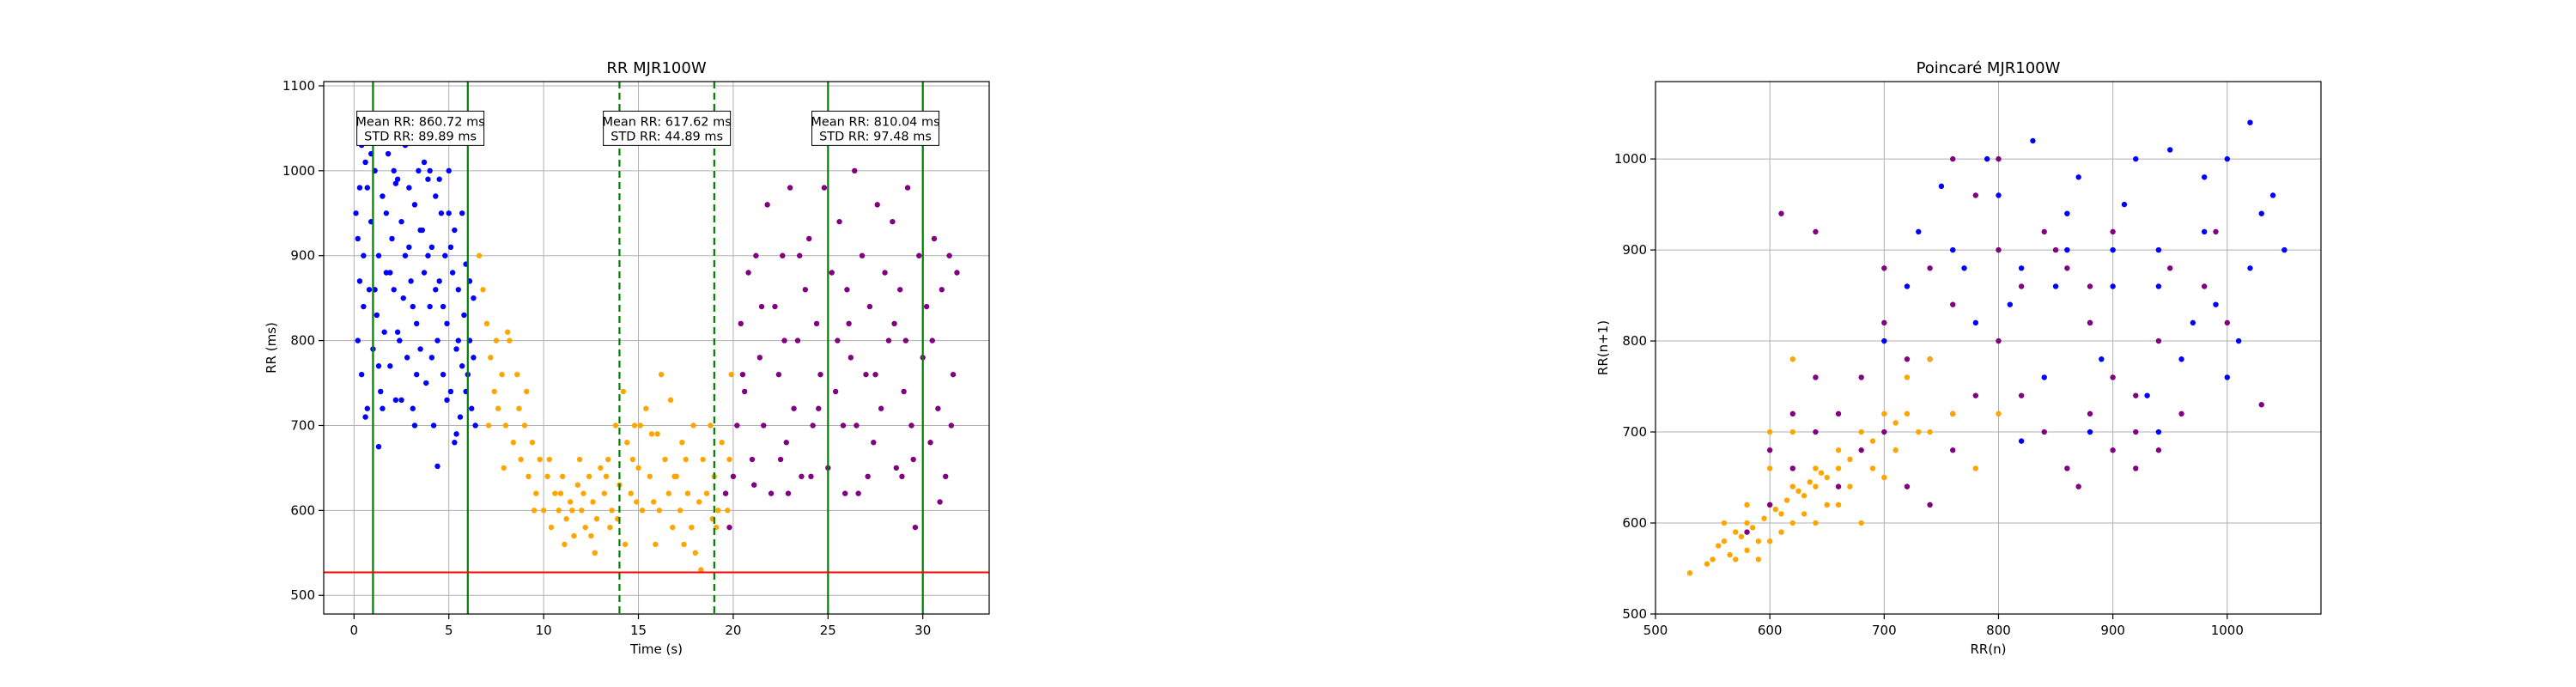 This screenshot has height=687, width=2576. What do you see at coordinates (1631, 159) in the screenshot?
I see `y-tick-label-5: 1000` at bounding box center [1631, 159].